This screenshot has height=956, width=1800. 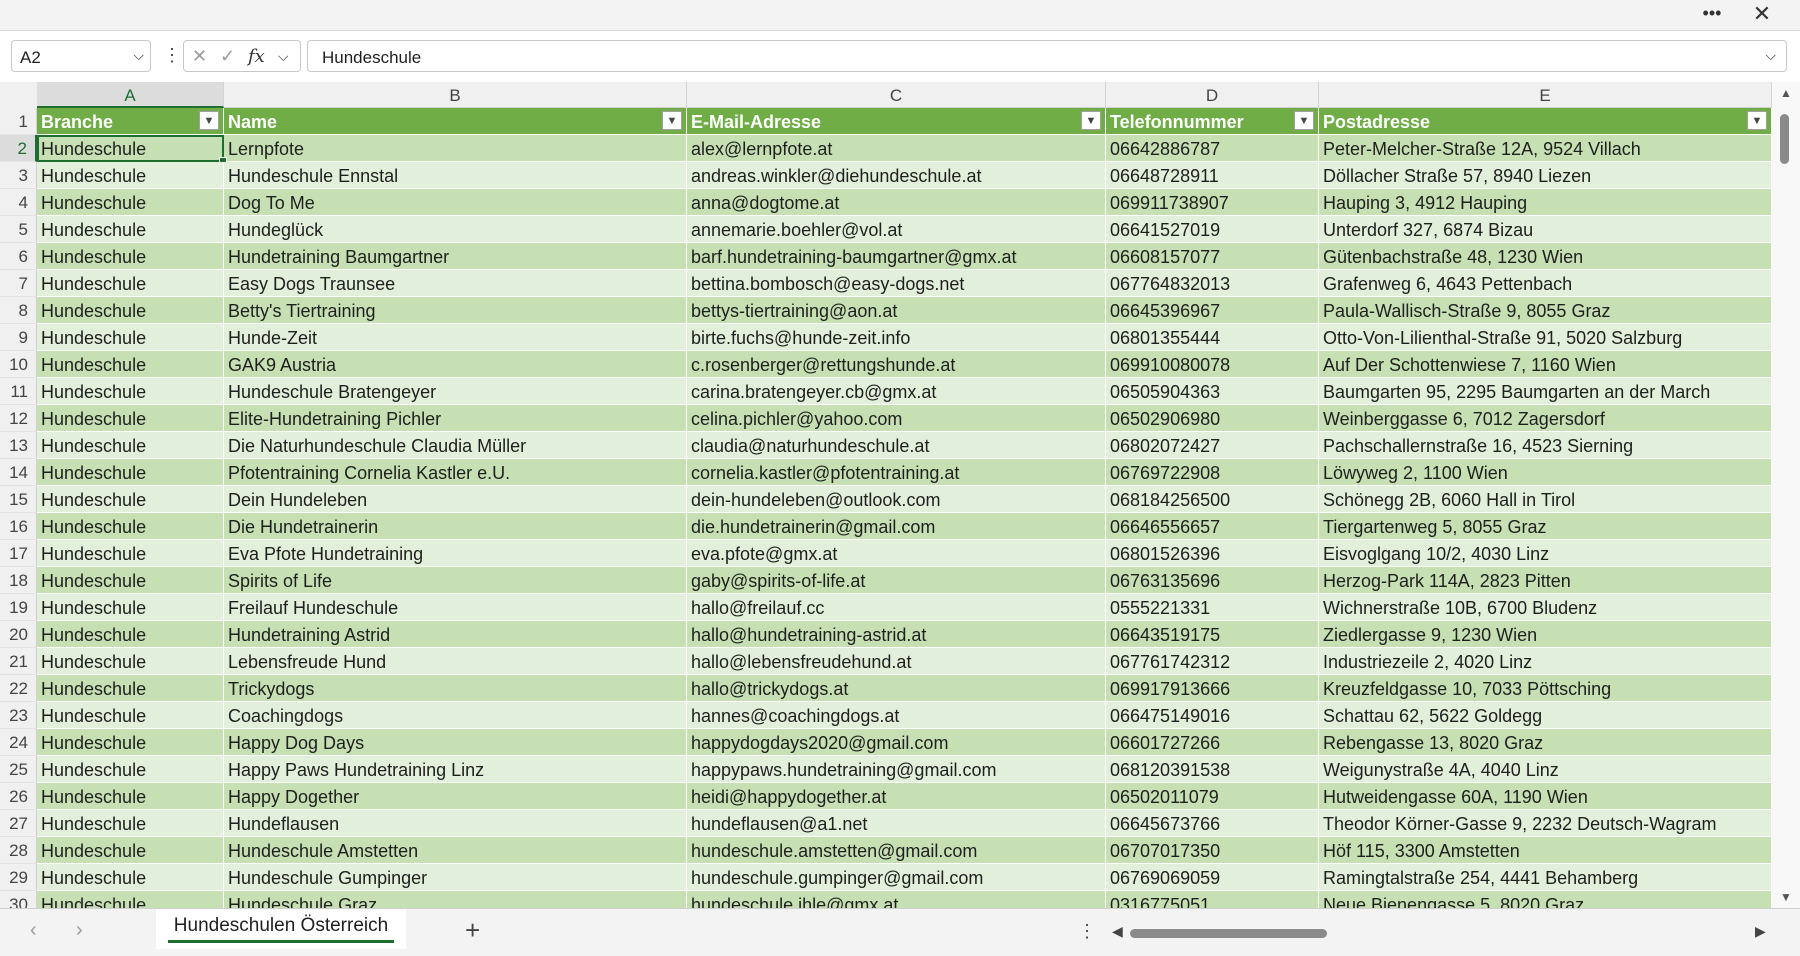 What do you see at coordinates (18, 391) in the screenshot?
I see `row-header: 11` at bounding box center [18, 391].